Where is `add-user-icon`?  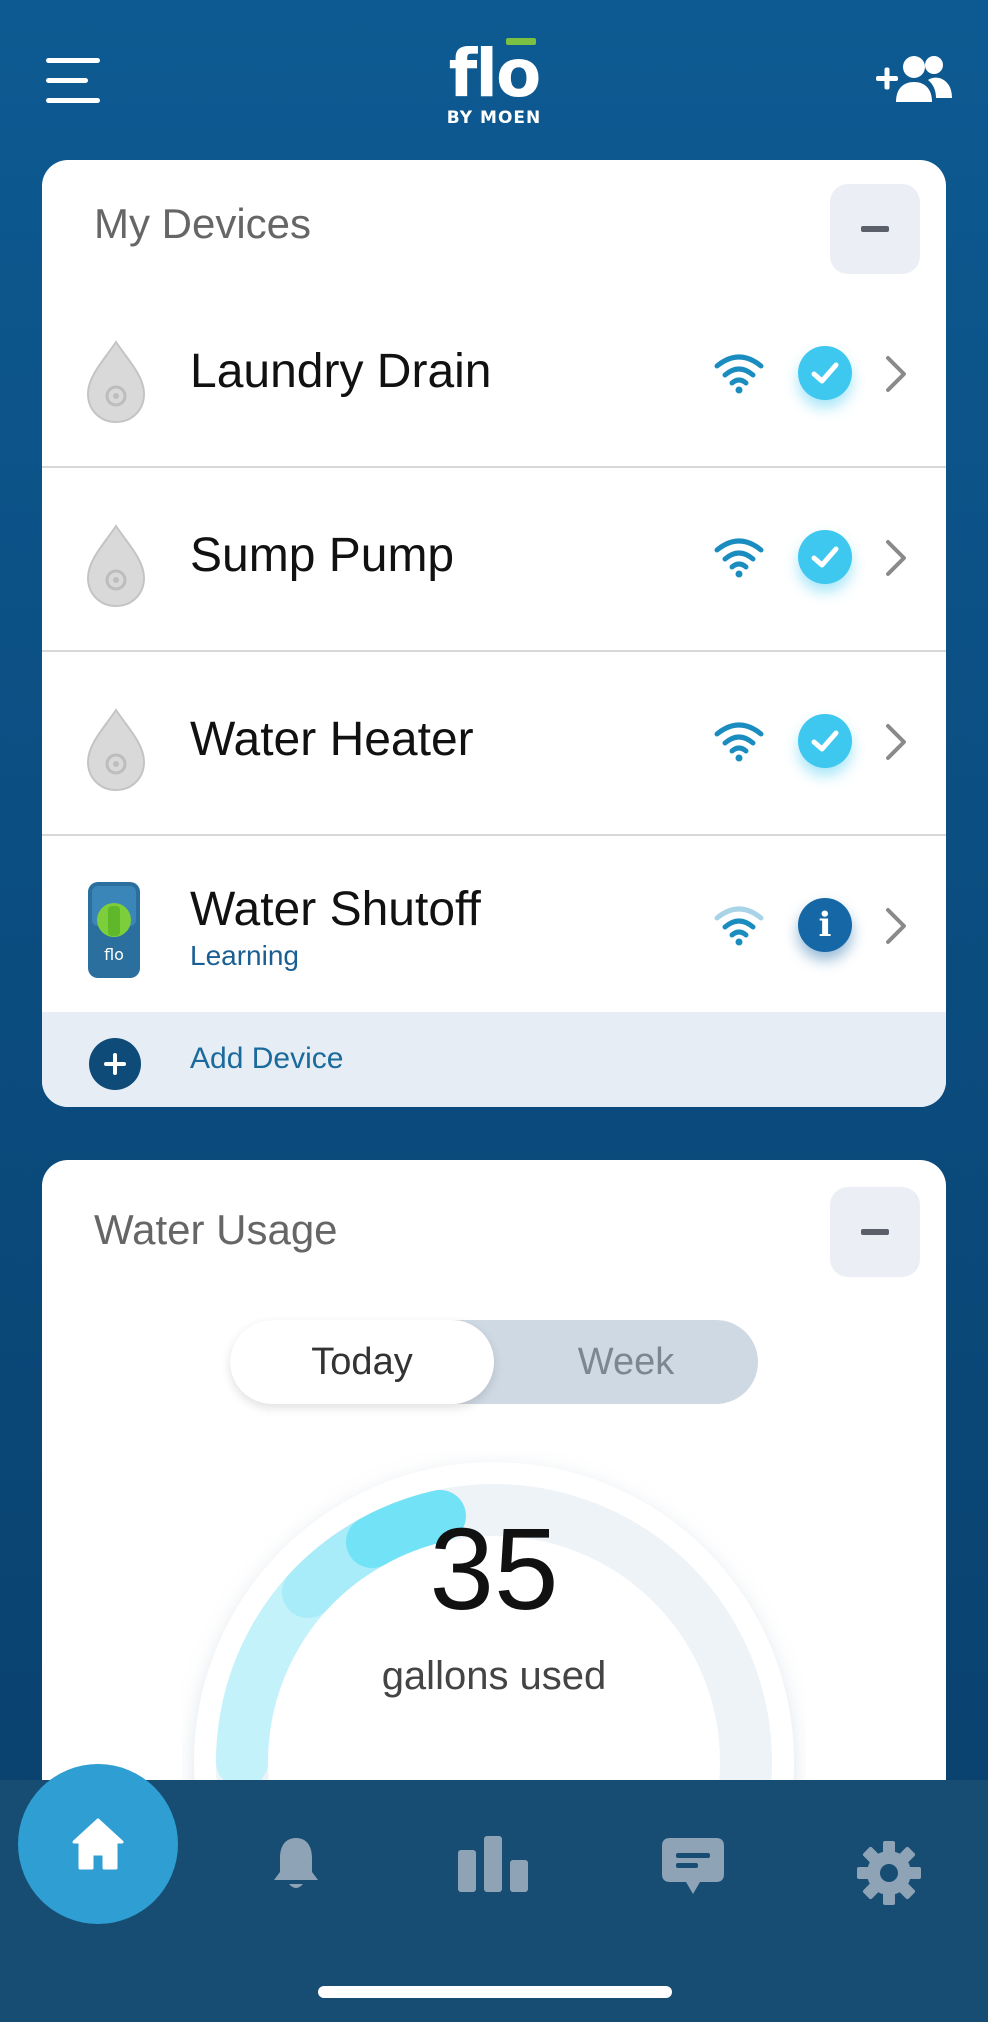
add-user-icon is located at coordinates (914, 80).